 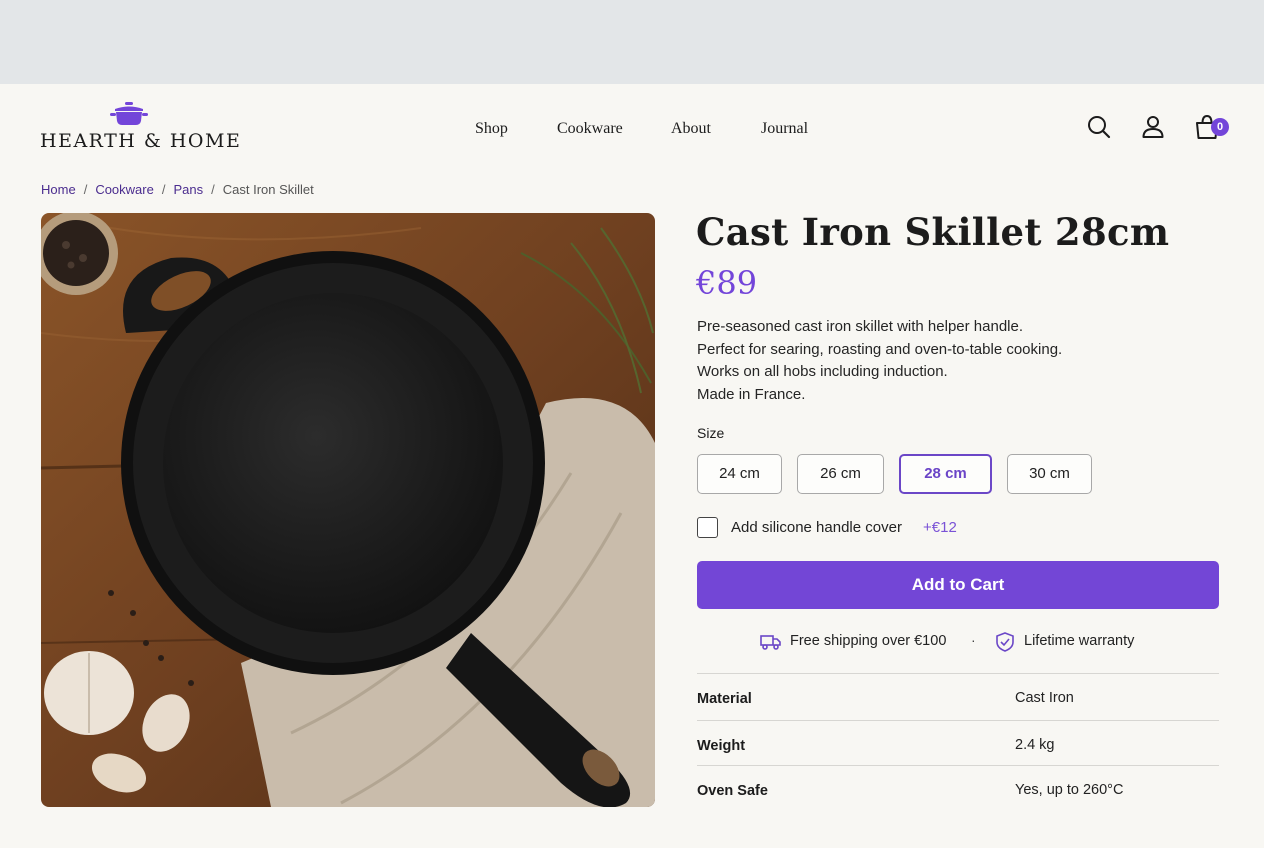 What do you see at coordinates (868, 641) in the screenshot?
I see `perk-free-shipping: Free shipping over €100` at bounding box center [868, 641].